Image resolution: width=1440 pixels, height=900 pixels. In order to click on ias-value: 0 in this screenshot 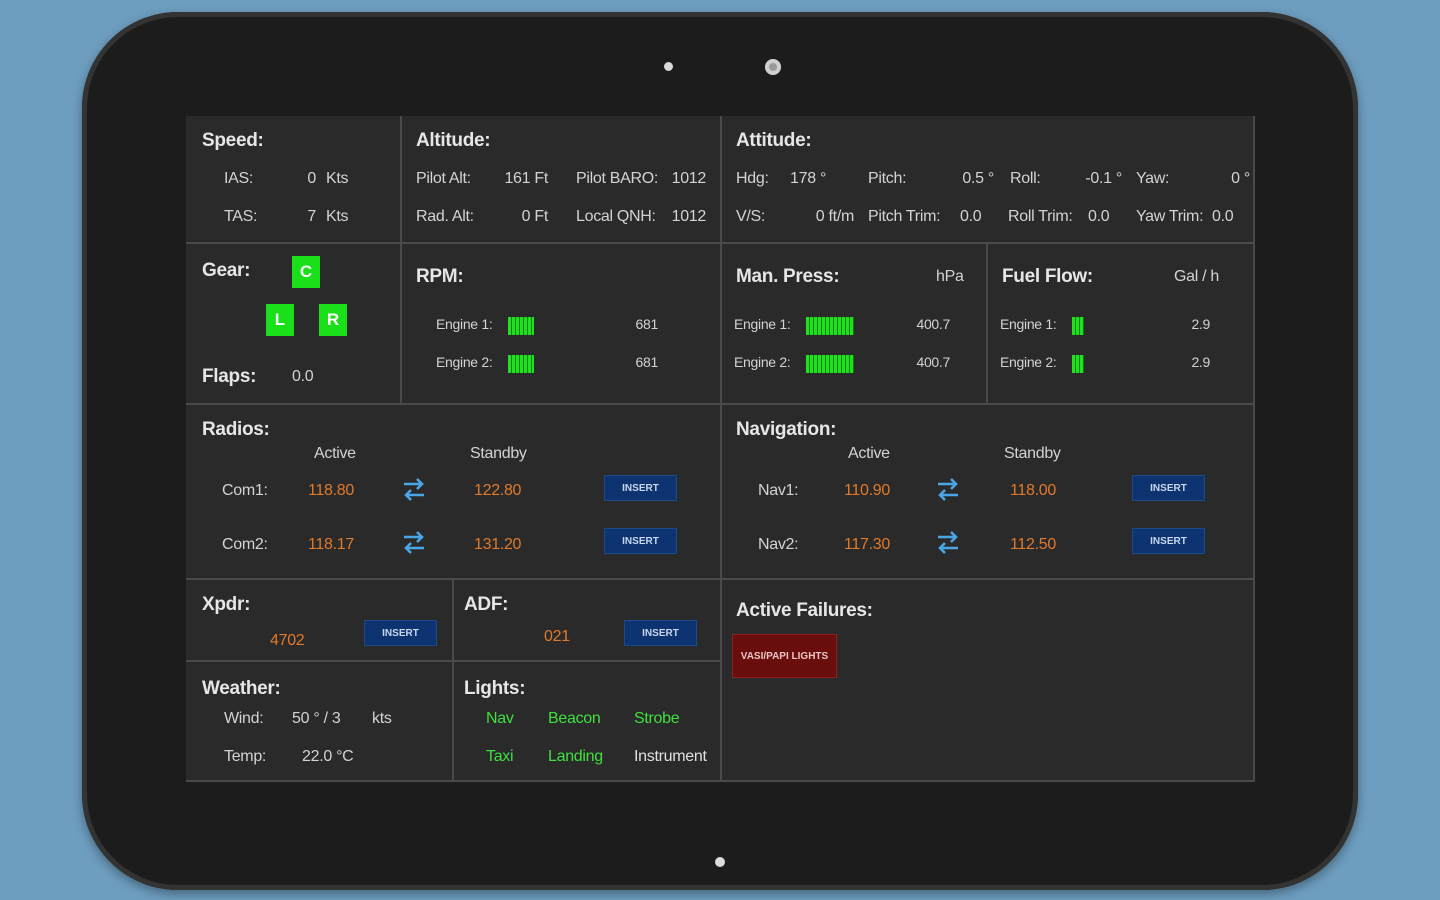, I will do `click(311, 178)`.